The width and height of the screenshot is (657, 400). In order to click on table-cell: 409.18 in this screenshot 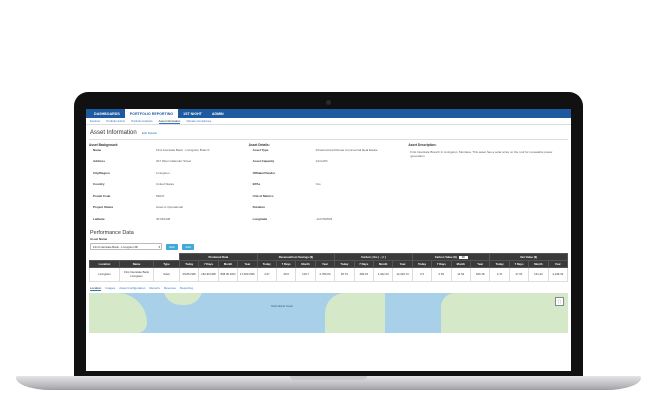, I will do `click(480, 274)`.